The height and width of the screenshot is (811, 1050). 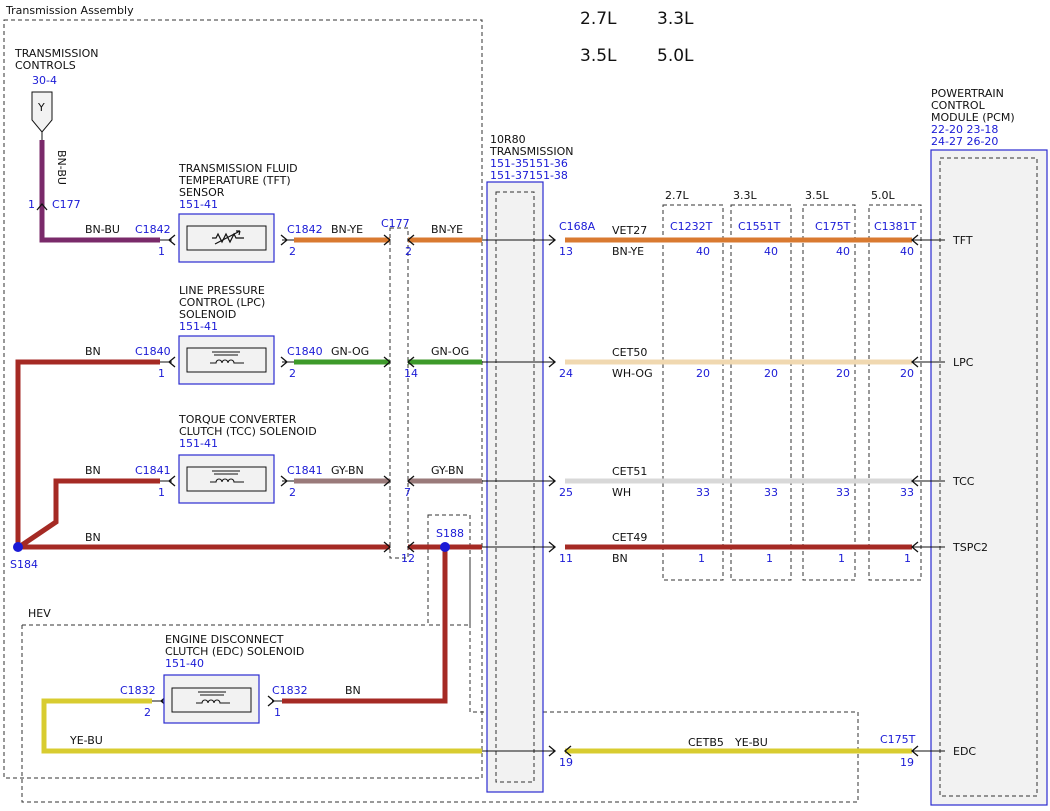 I want to click on engine-conn-33: C1551T, so click(x=759, y=226).